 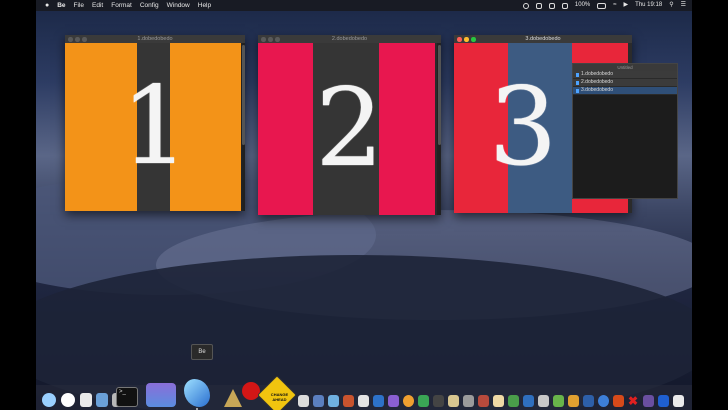 I want to click on window-titlebar: 2.dobedobedo, so click(x=349, y=39).